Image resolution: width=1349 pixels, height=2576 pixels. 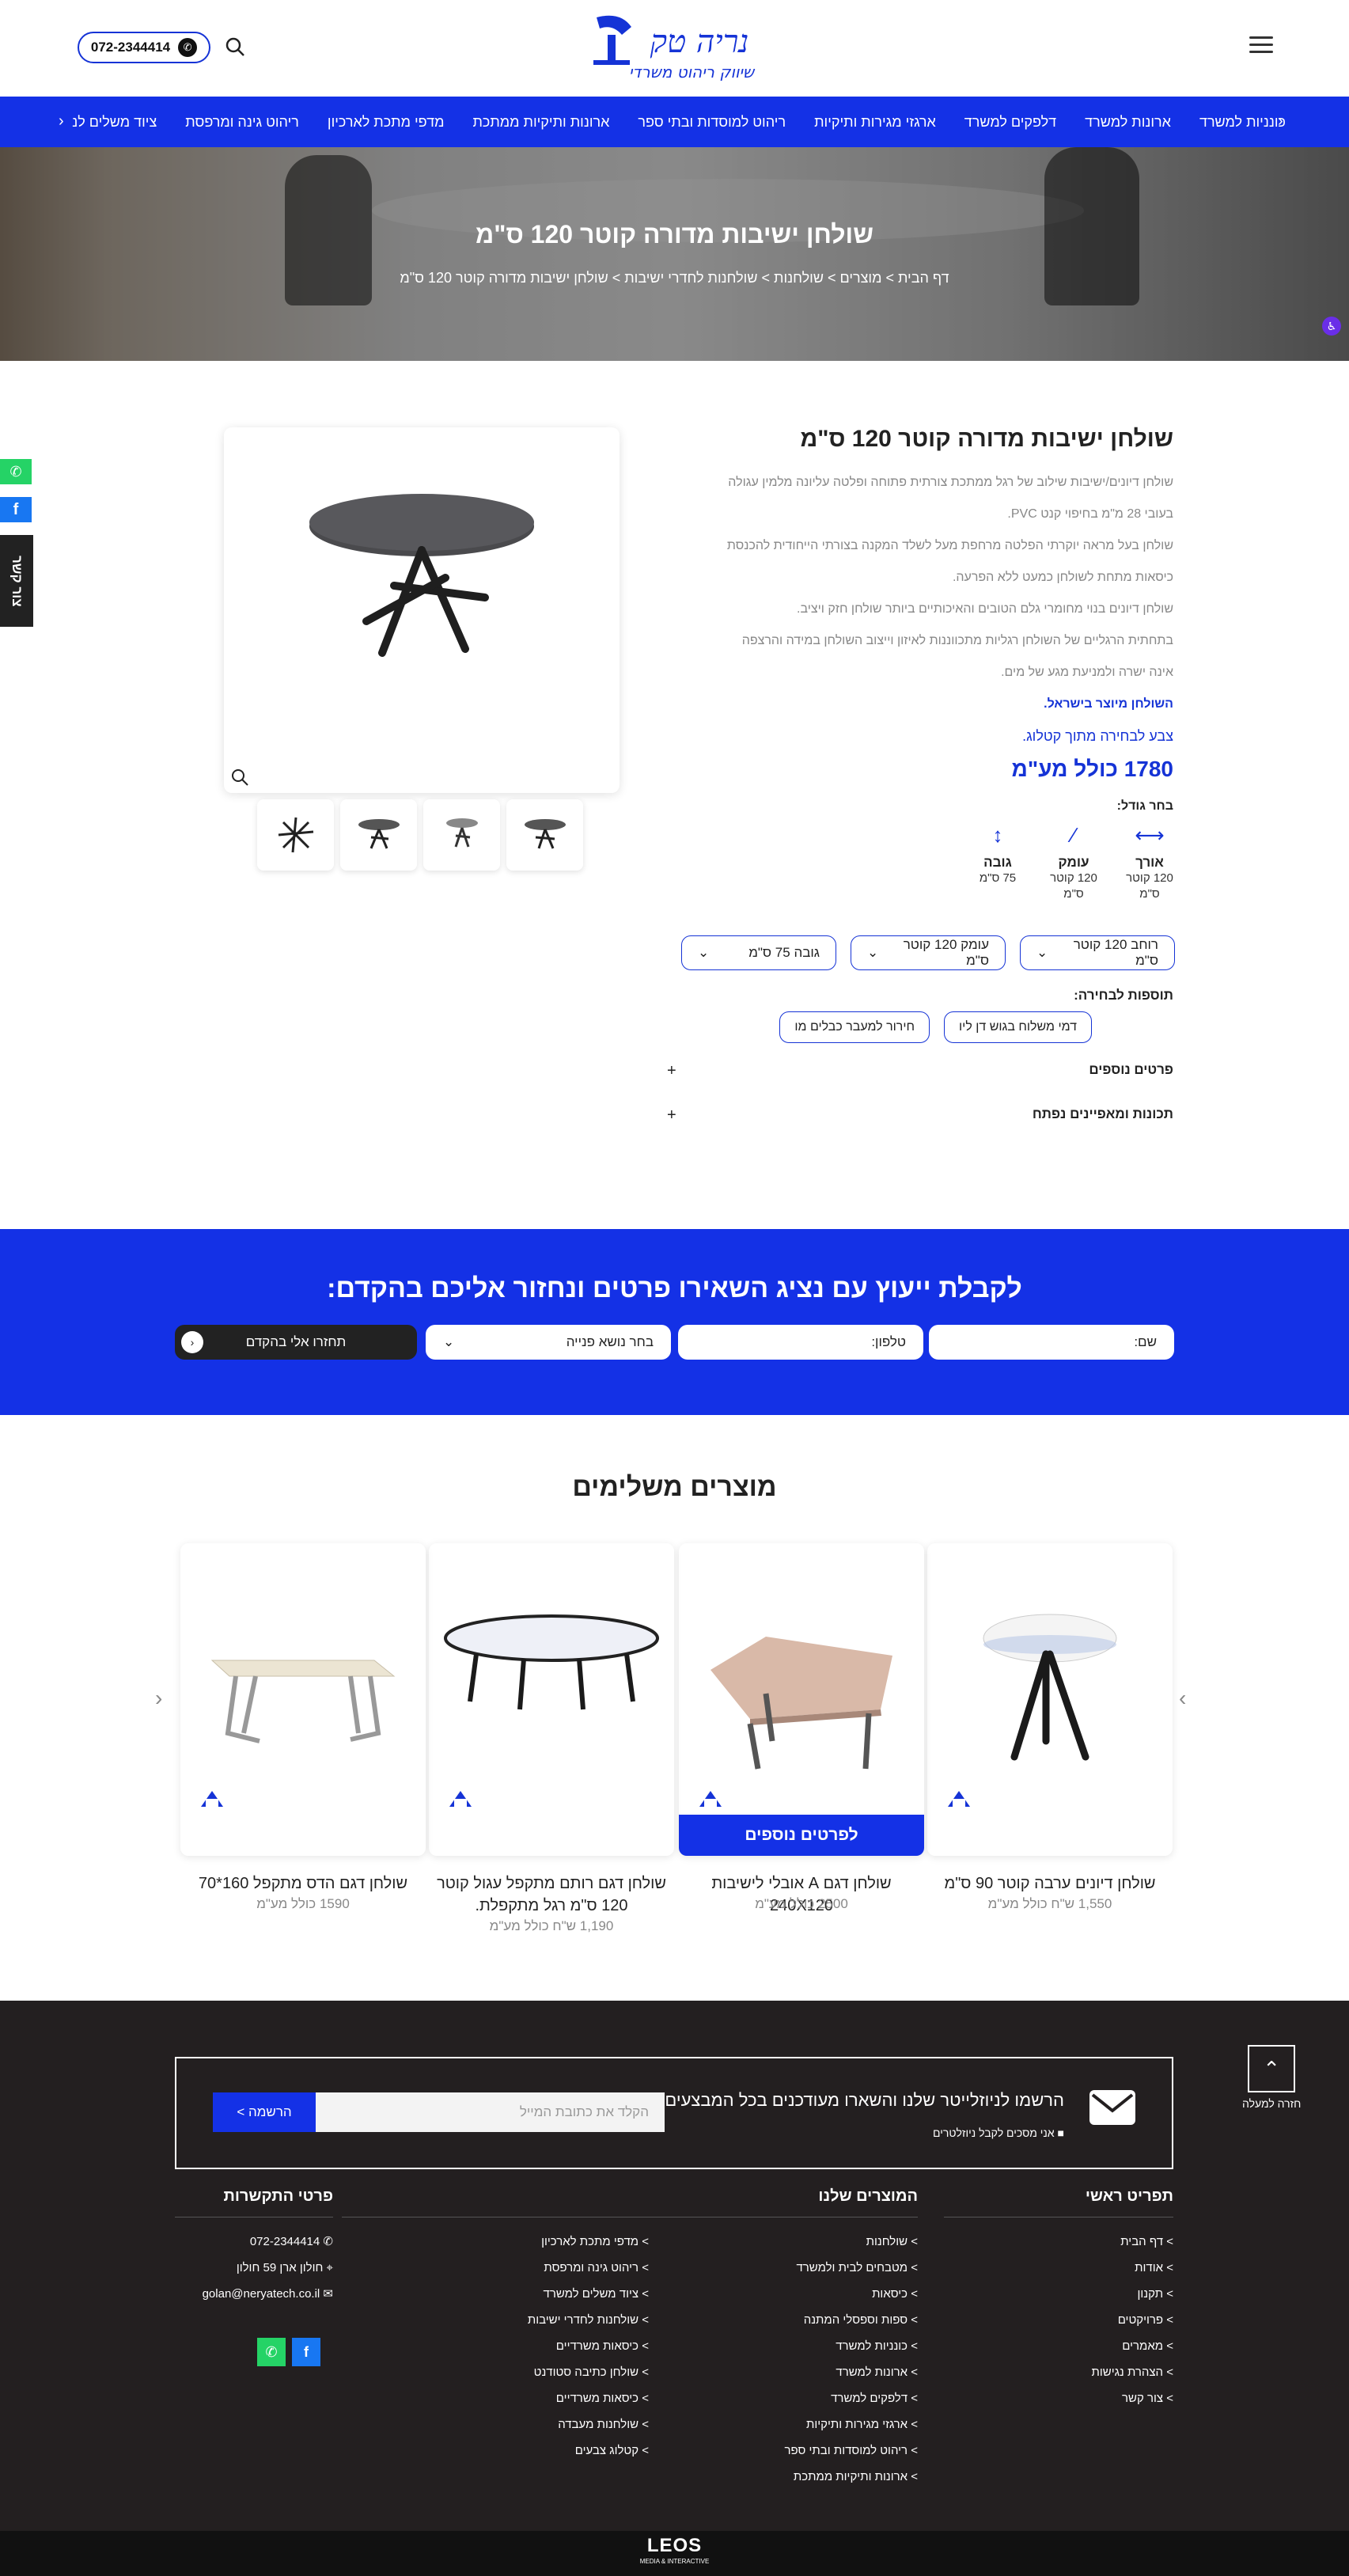 I want to click on footer-link: ארגזי מגירות ותיקיות, so click(x=842, y=2424).